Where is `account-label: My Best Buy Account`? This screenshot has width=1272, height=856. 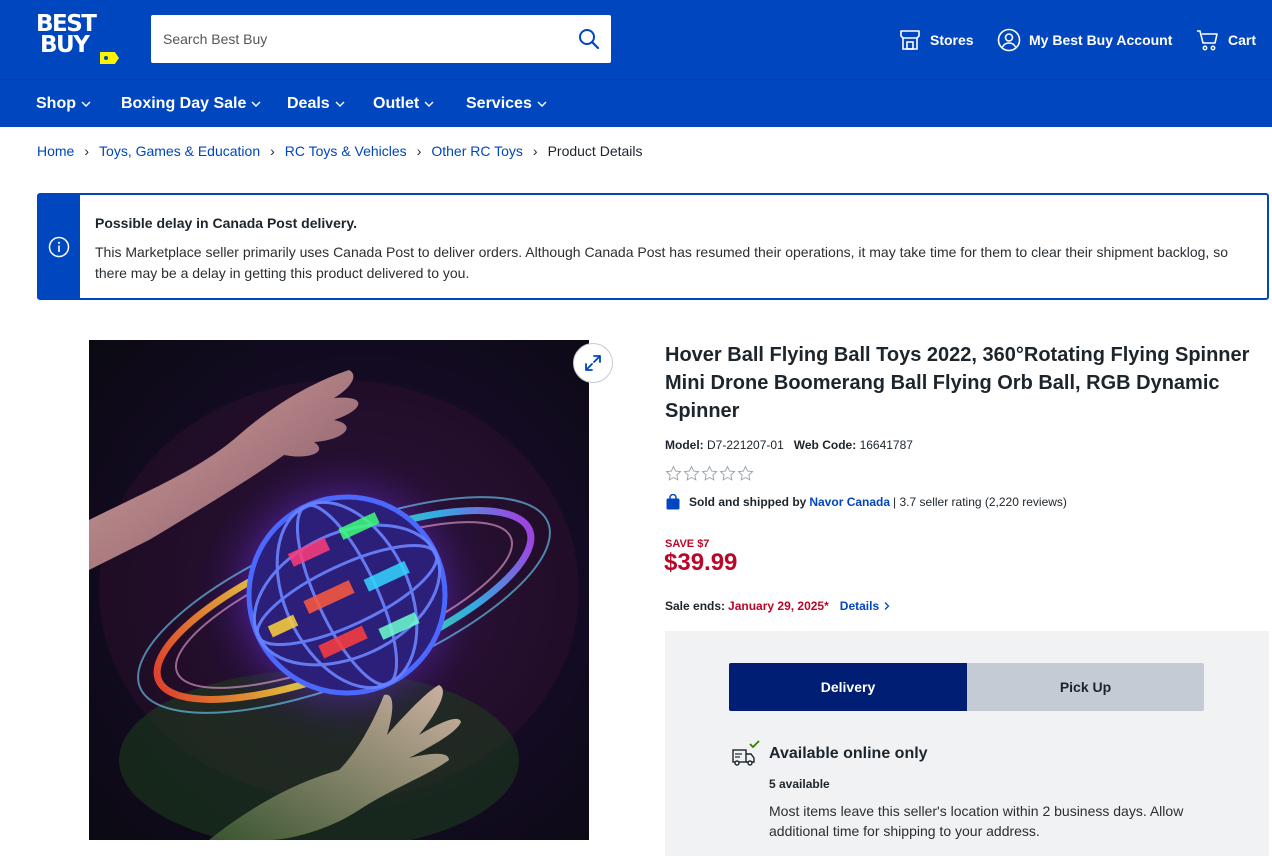
account-label: My Best Buy Account is located at coordinates (1101, 40).